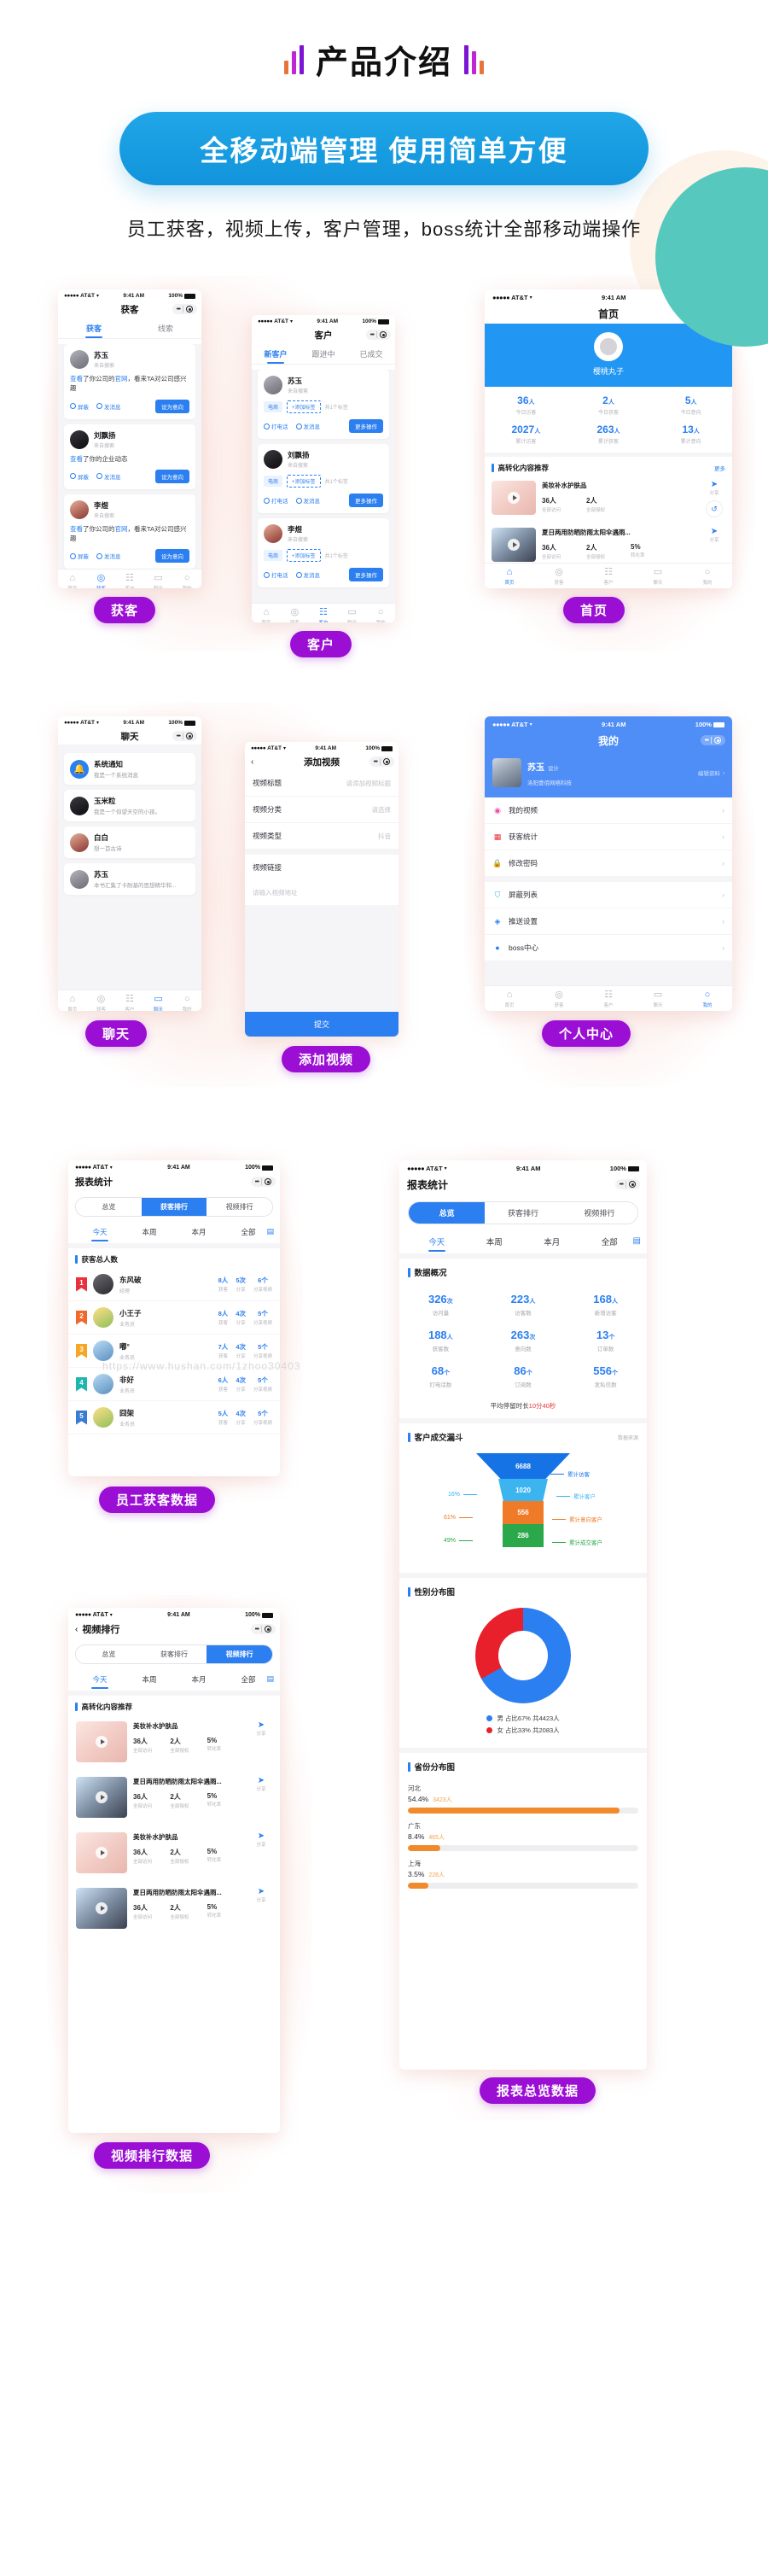 This screenshot has height=2576, width=768. Describe the element at coordinates (322, 836) in the screenshot. I see `field-video-type: 视频类型 抖音` at that location.